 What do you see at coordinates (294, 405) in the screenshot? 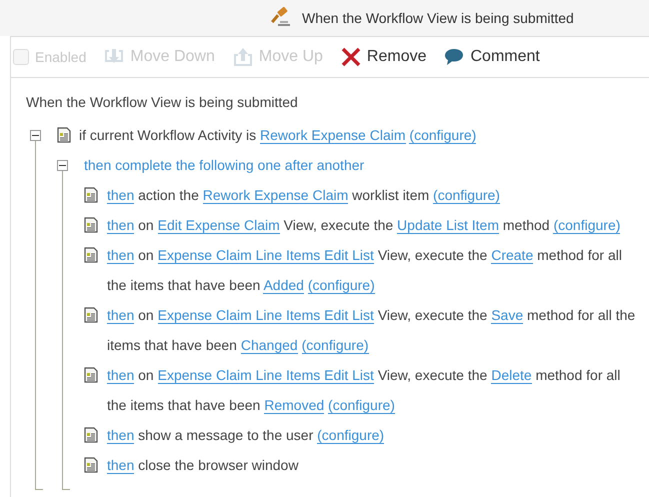
I see `link: Removed` at bounding box center [294, 405].